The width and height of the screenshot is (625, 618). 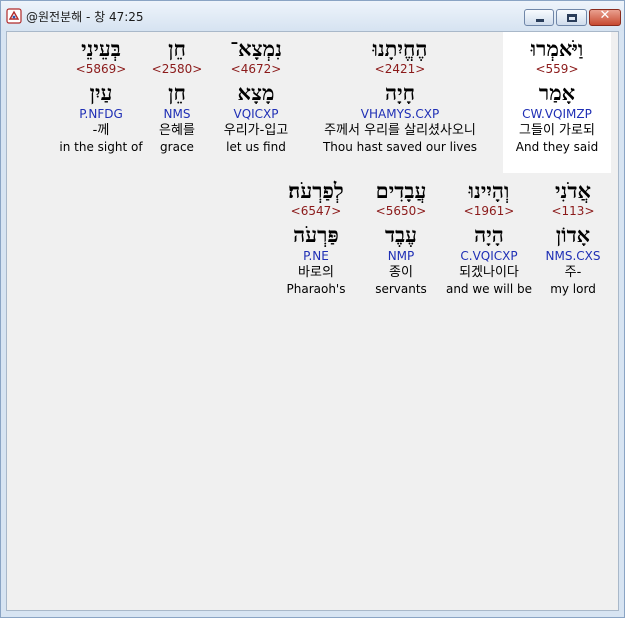 I want to click on korean-gloss: 되겠나이다, so click(x=489, y=272).